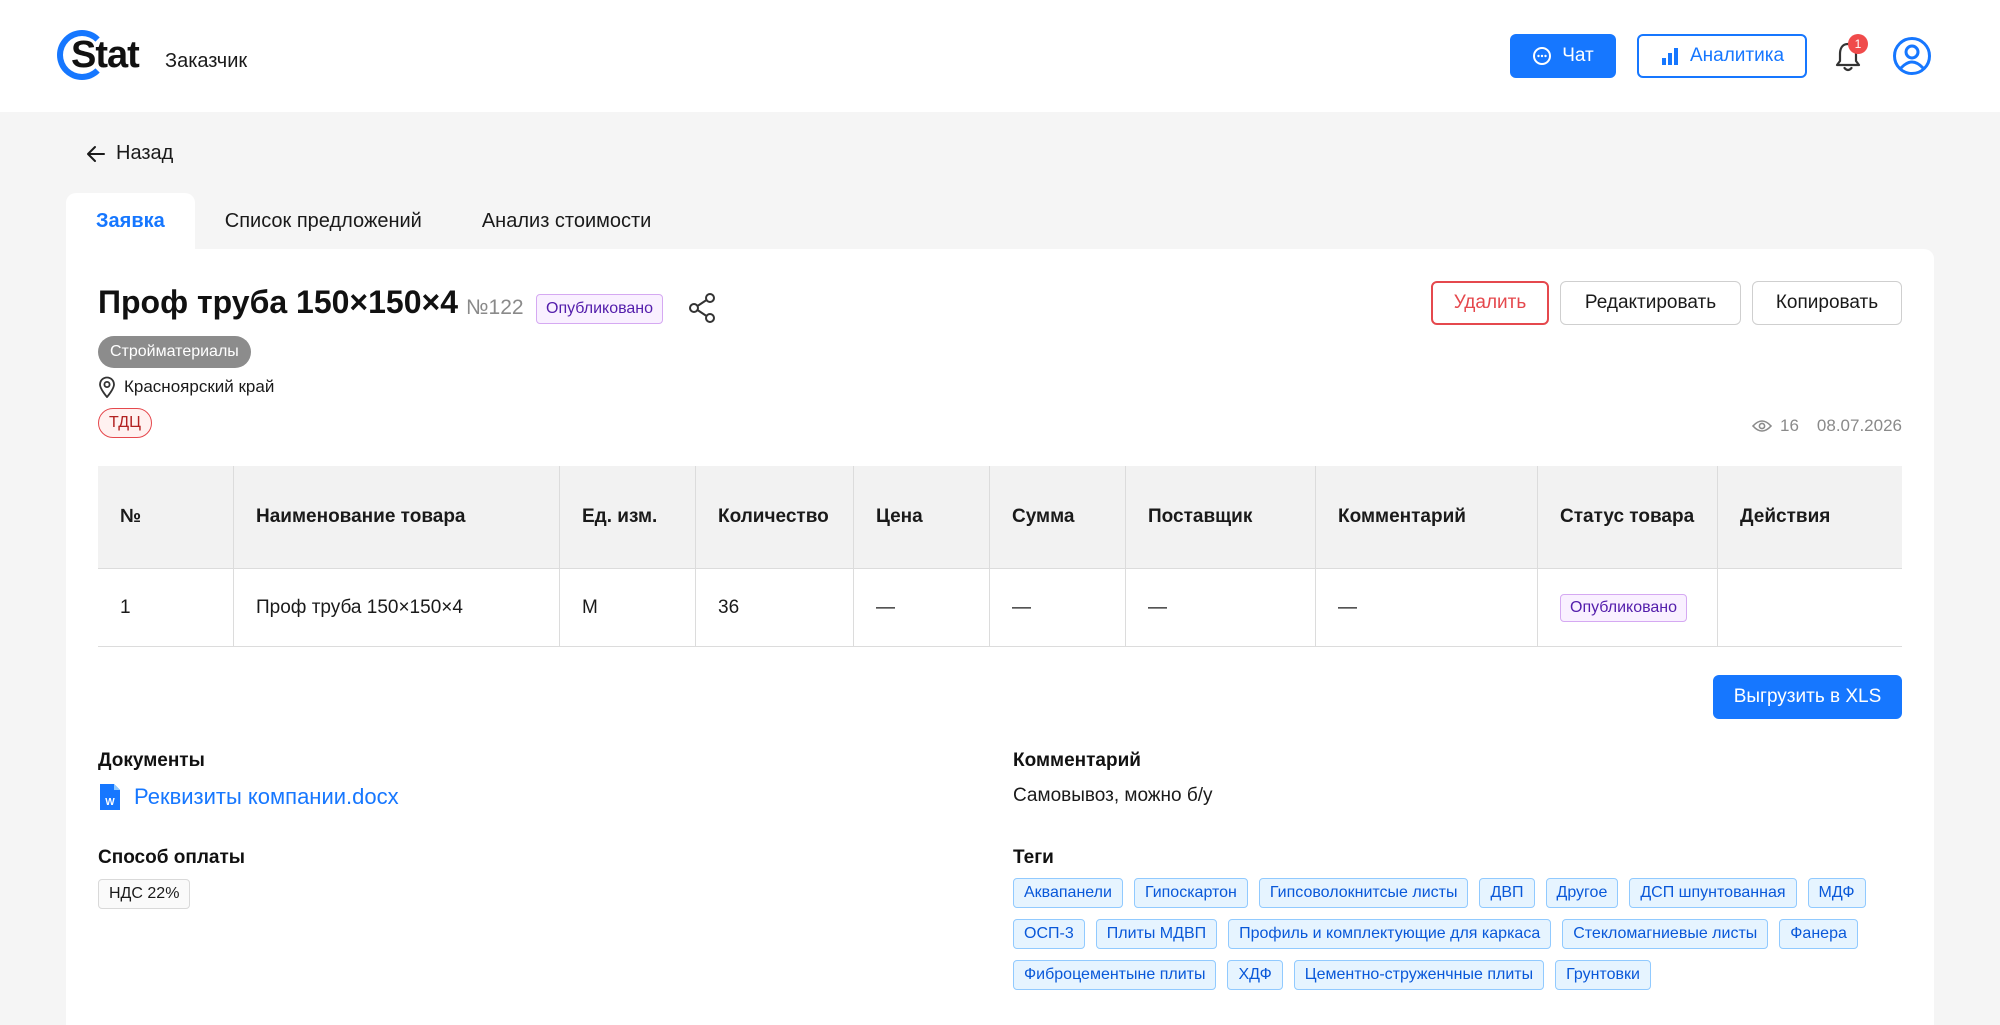  What do you see at coordinates (1542, 56) in the screenshot?
I see `chat-icon` at bounding box center [1542, 56].